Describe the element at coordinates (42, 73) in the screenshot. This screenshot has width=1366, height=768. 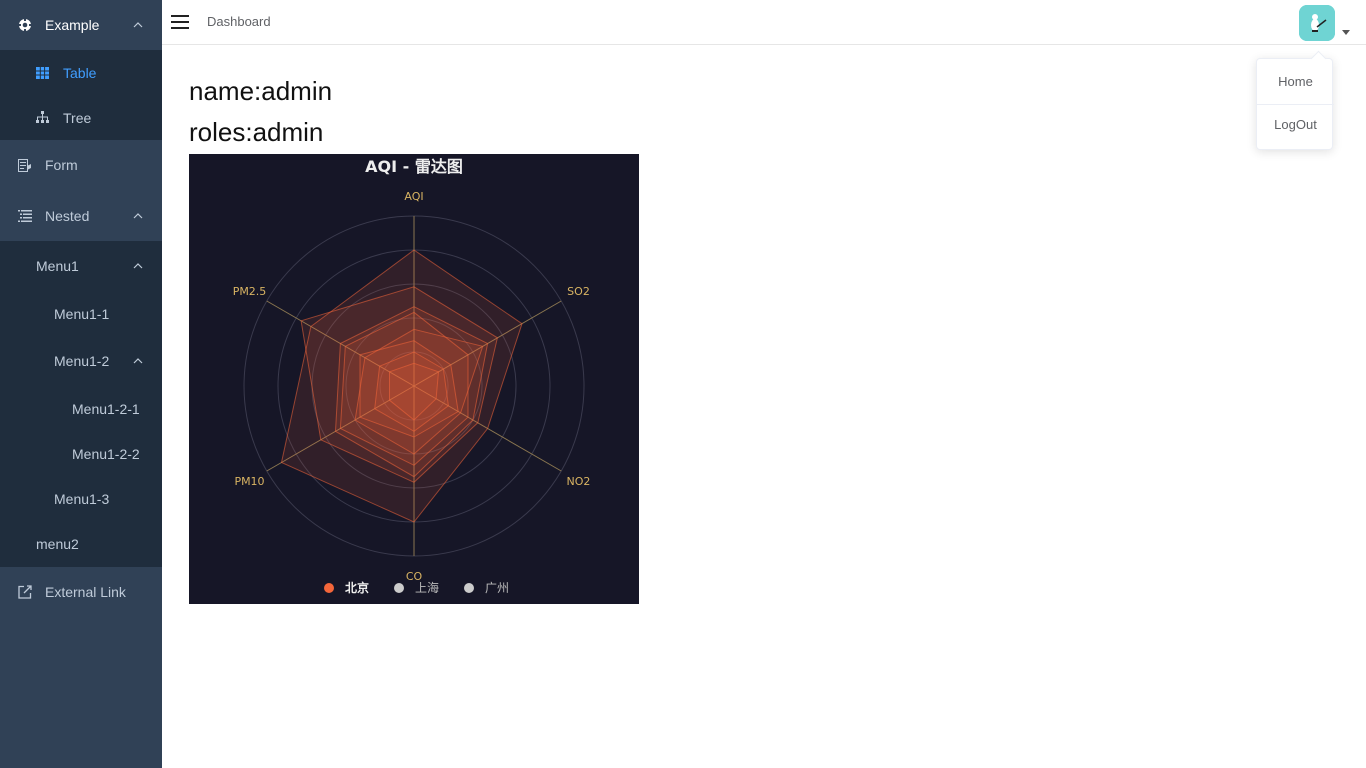
I see `table-icon` at that location.